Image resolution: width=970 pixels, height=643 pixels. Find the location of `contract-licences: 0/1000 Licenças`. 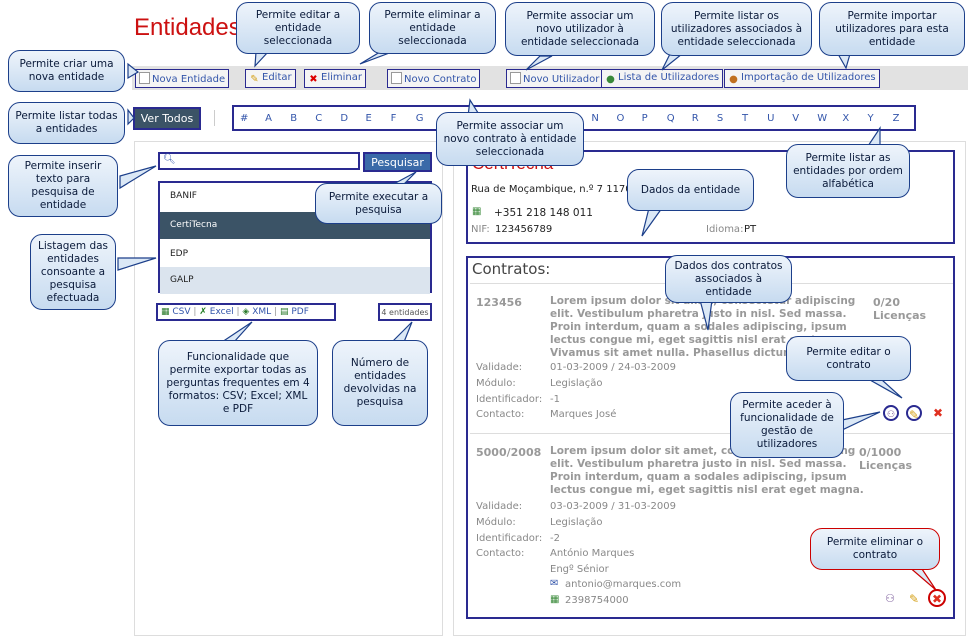

contract-licences: 0/1000 Licenças is located at coordinates (886, 459).